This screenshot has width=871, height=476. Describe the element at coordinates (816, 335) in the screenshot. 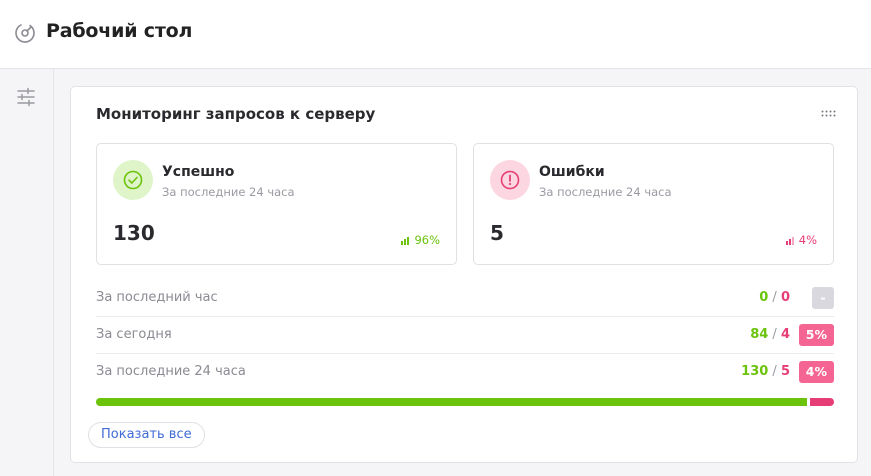

I see `error-rate-badge: 5%` at that location.